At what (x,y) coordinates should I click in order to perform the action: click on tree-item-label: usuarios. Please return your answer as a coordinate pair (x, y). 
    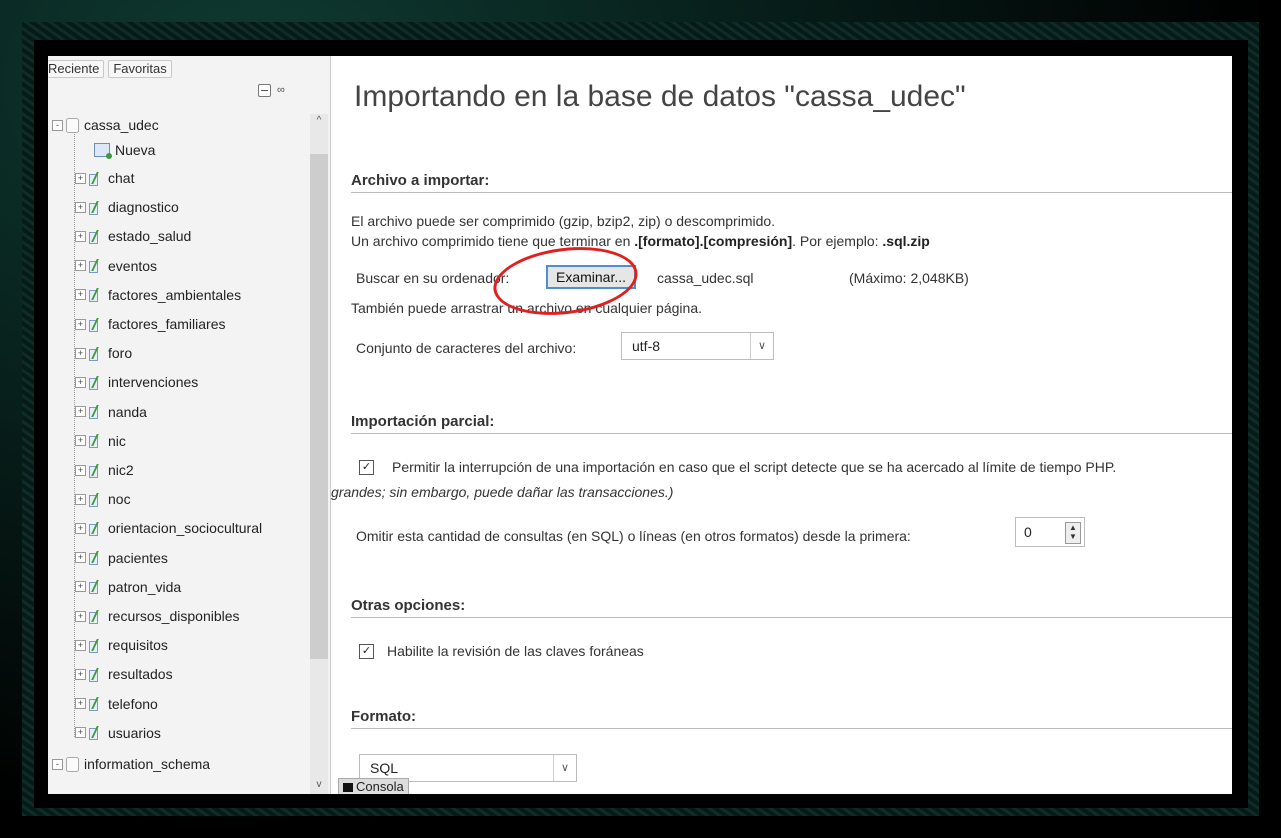
    Looking at the image, I should click on (134, 732).